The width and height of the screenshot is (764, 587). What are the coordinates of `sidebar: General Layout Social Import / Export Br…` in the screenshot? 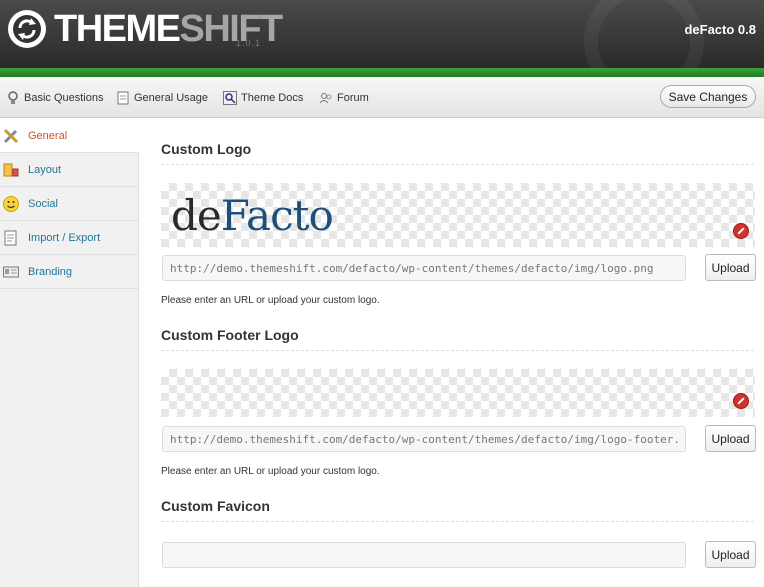 It's located at (69, 353).